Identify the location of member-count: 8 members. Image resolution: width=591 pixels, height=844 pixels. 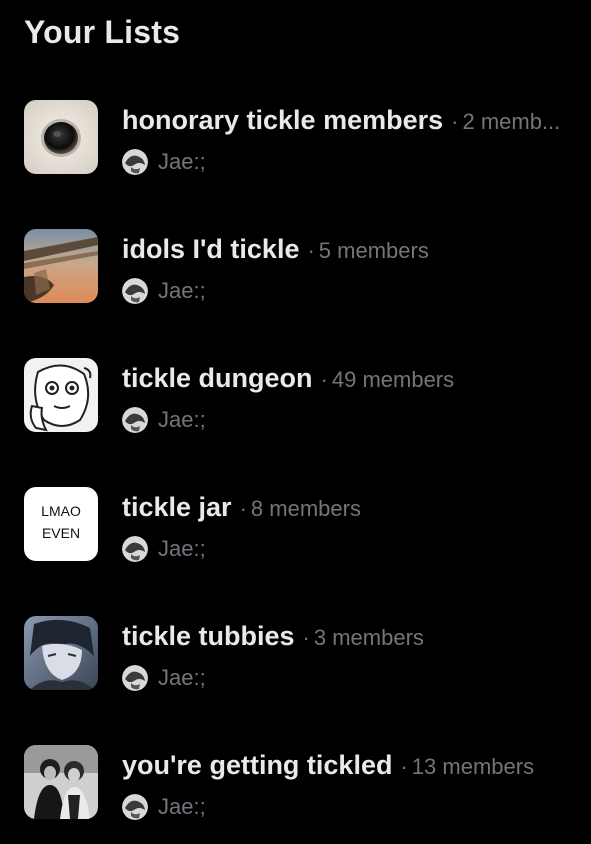
(305, 508).